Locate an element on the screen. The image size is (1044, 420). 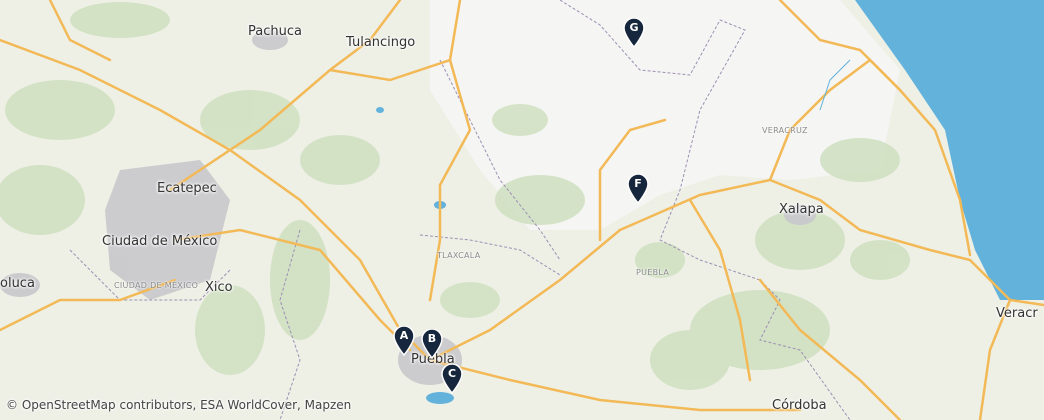
marker-label: F is located at coordinates (638, 183).